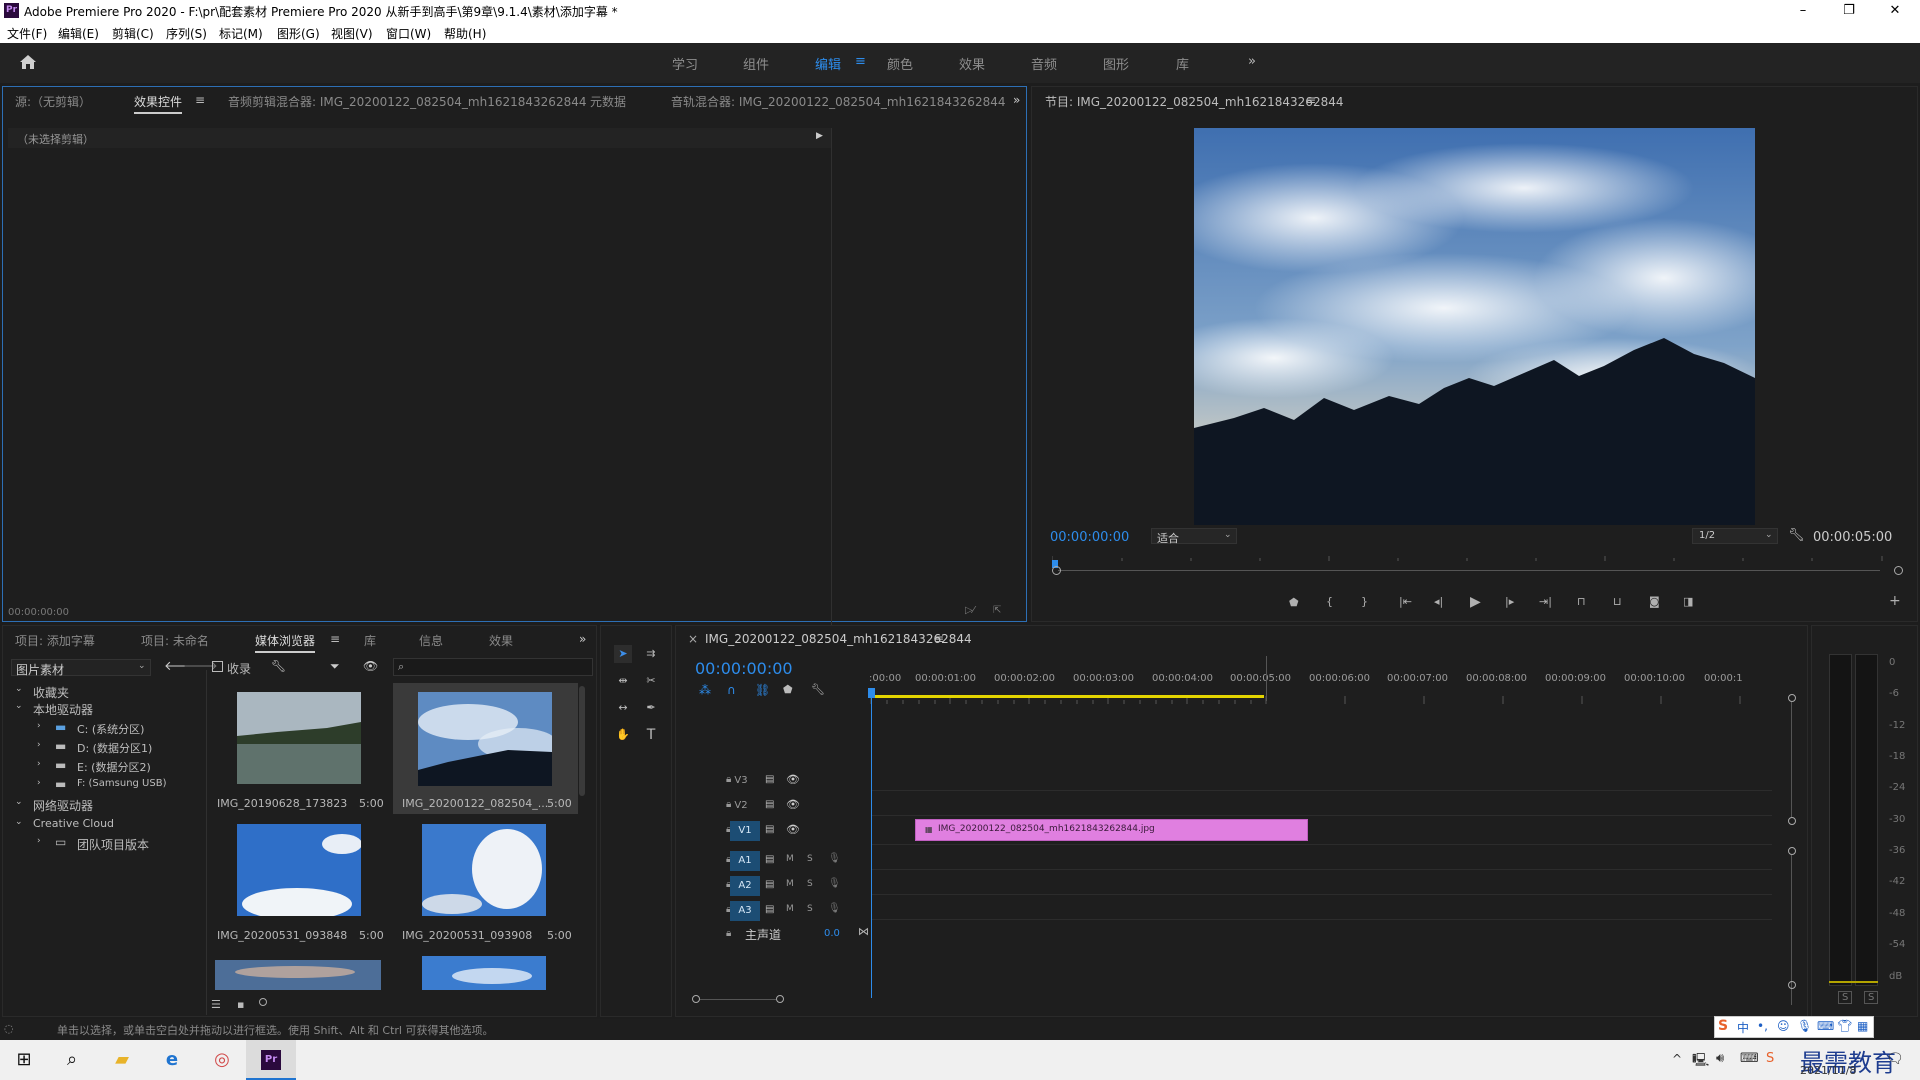 The height and width of the screenshot is (1080, 1920). Describe the element at coordinates (1194, 101) in the screenshot. I see `program-monitor-title: 节目: IMG_20200122_082504_mh1621843262844` at that location.